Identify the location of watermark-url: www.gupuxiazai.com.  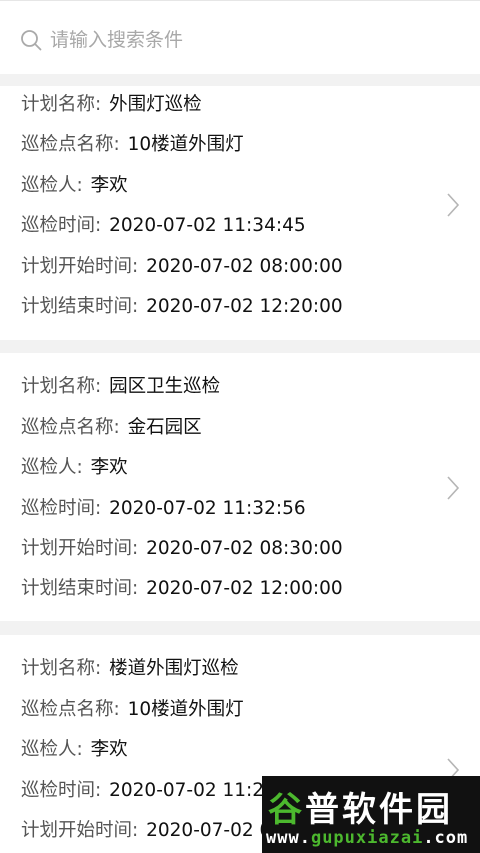
(367, 838).